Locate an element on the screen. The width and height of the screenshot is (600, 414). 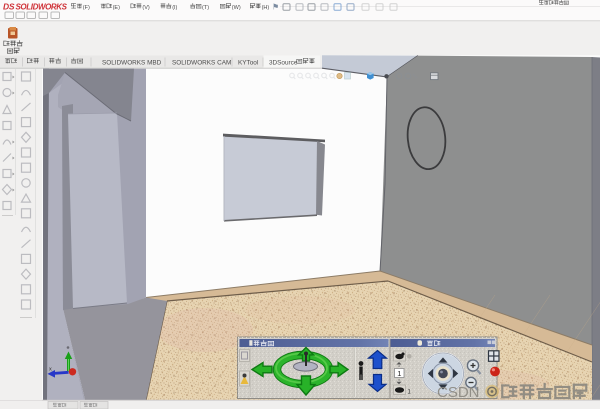
svg-text: x is located at coordinates (50, 370).